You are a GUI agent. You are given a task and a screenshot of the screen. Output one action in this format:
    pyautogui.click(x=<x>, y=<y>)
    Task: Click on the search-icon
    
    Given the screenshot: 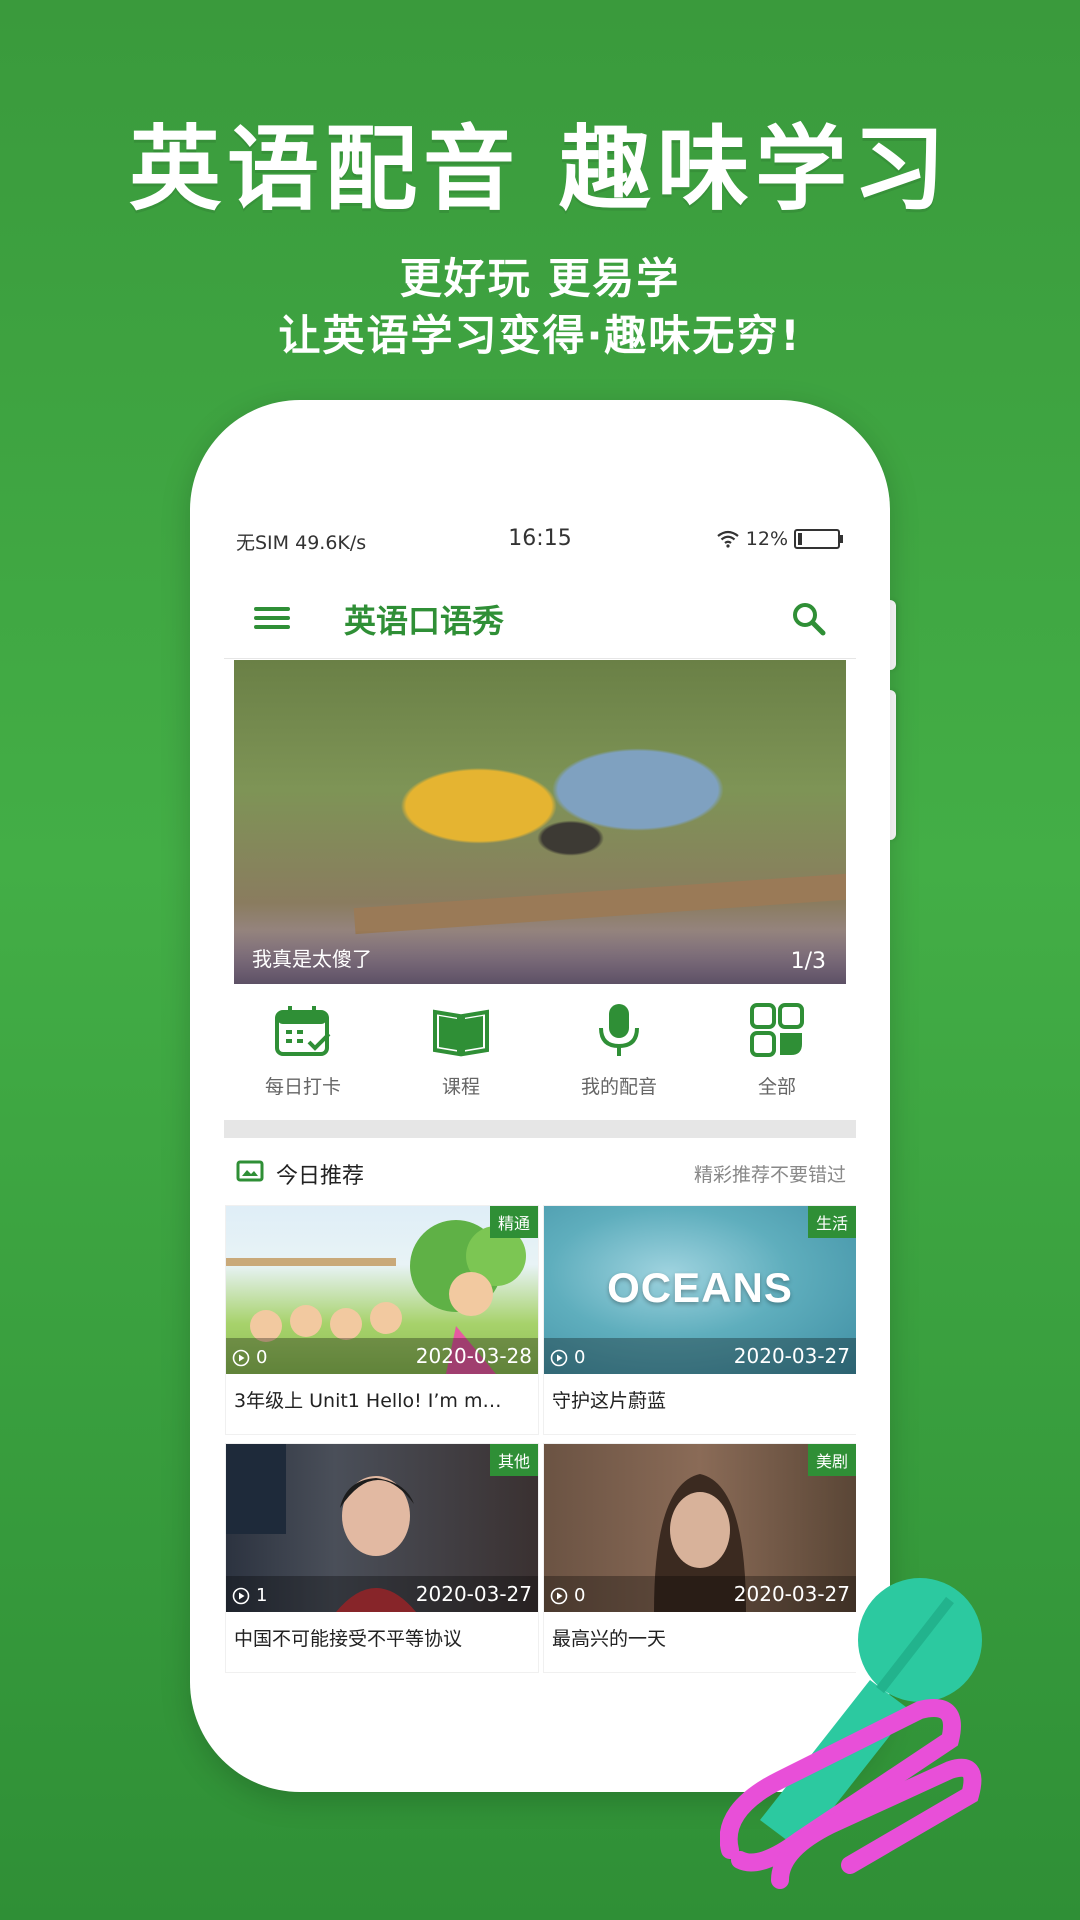 What is the action you would take?
    pyautogui.click(x=809, y=619)
    